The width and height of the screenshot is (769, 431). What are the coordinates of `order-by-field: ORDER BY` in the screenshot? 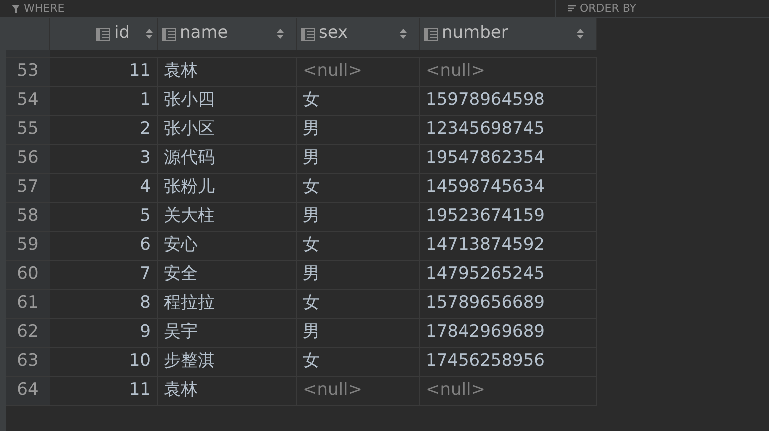 It's located at (608, 8).